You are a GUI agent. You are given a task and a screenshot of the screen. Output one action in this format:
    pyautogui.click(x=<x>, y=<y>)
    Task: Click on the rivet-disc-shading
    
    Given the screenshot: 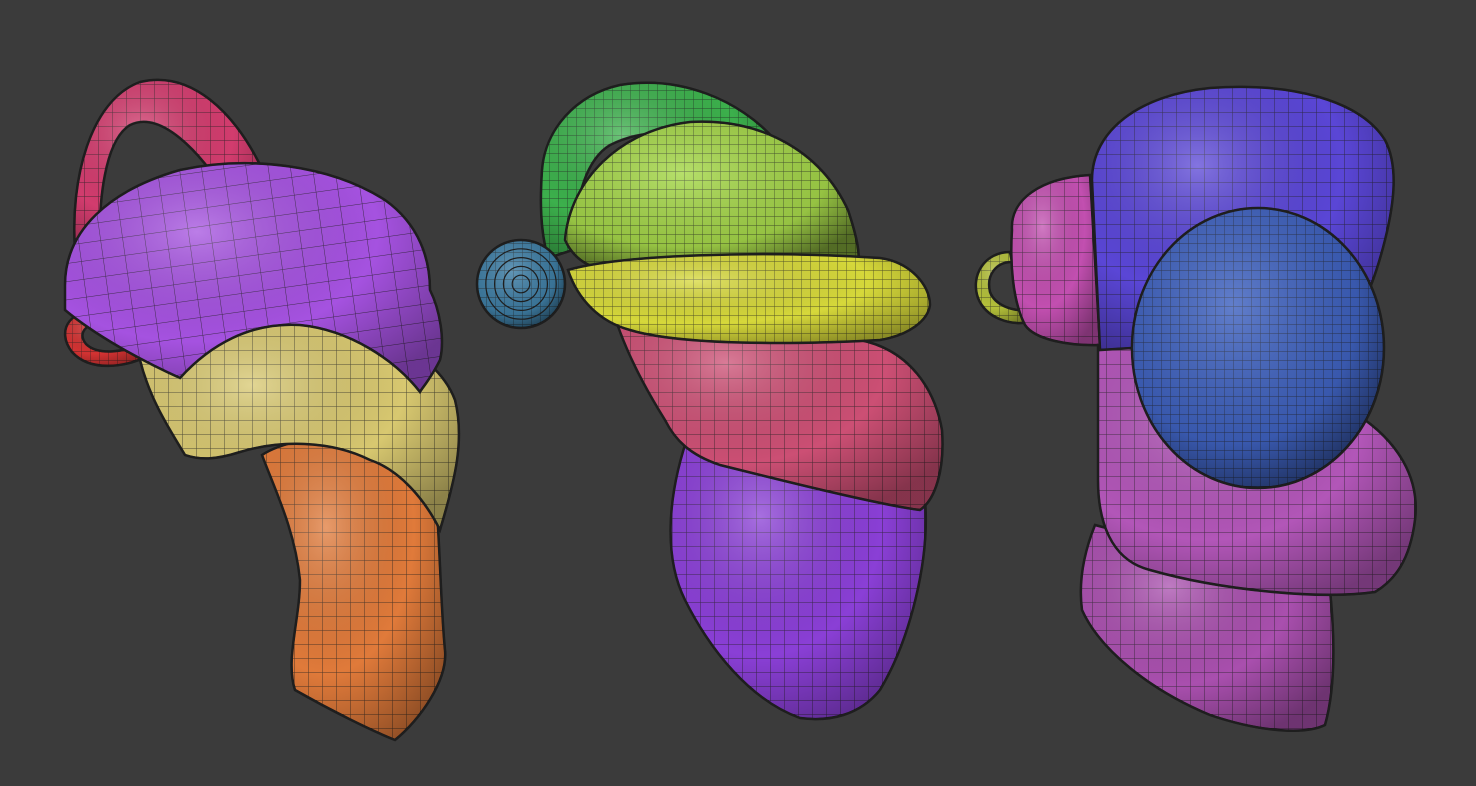 What is the action you would take?
    pyautogui.click(x=521, y=284)
    